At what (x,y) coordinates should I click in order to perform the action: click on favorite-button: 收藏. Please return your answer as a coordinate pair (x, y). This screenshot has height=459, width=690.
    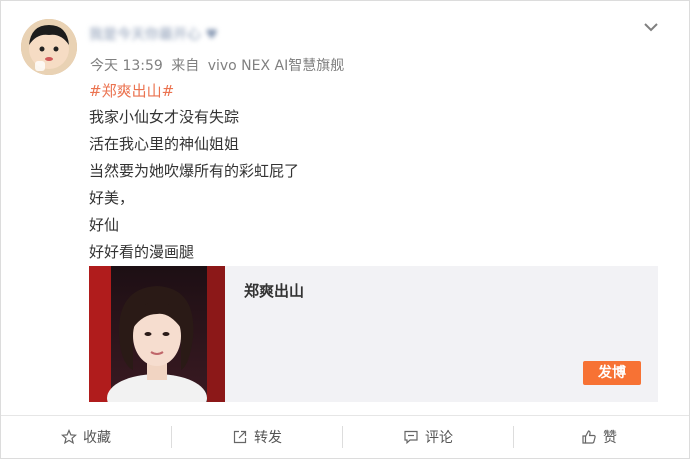
    Looking at the image, I should click on (86, 437).